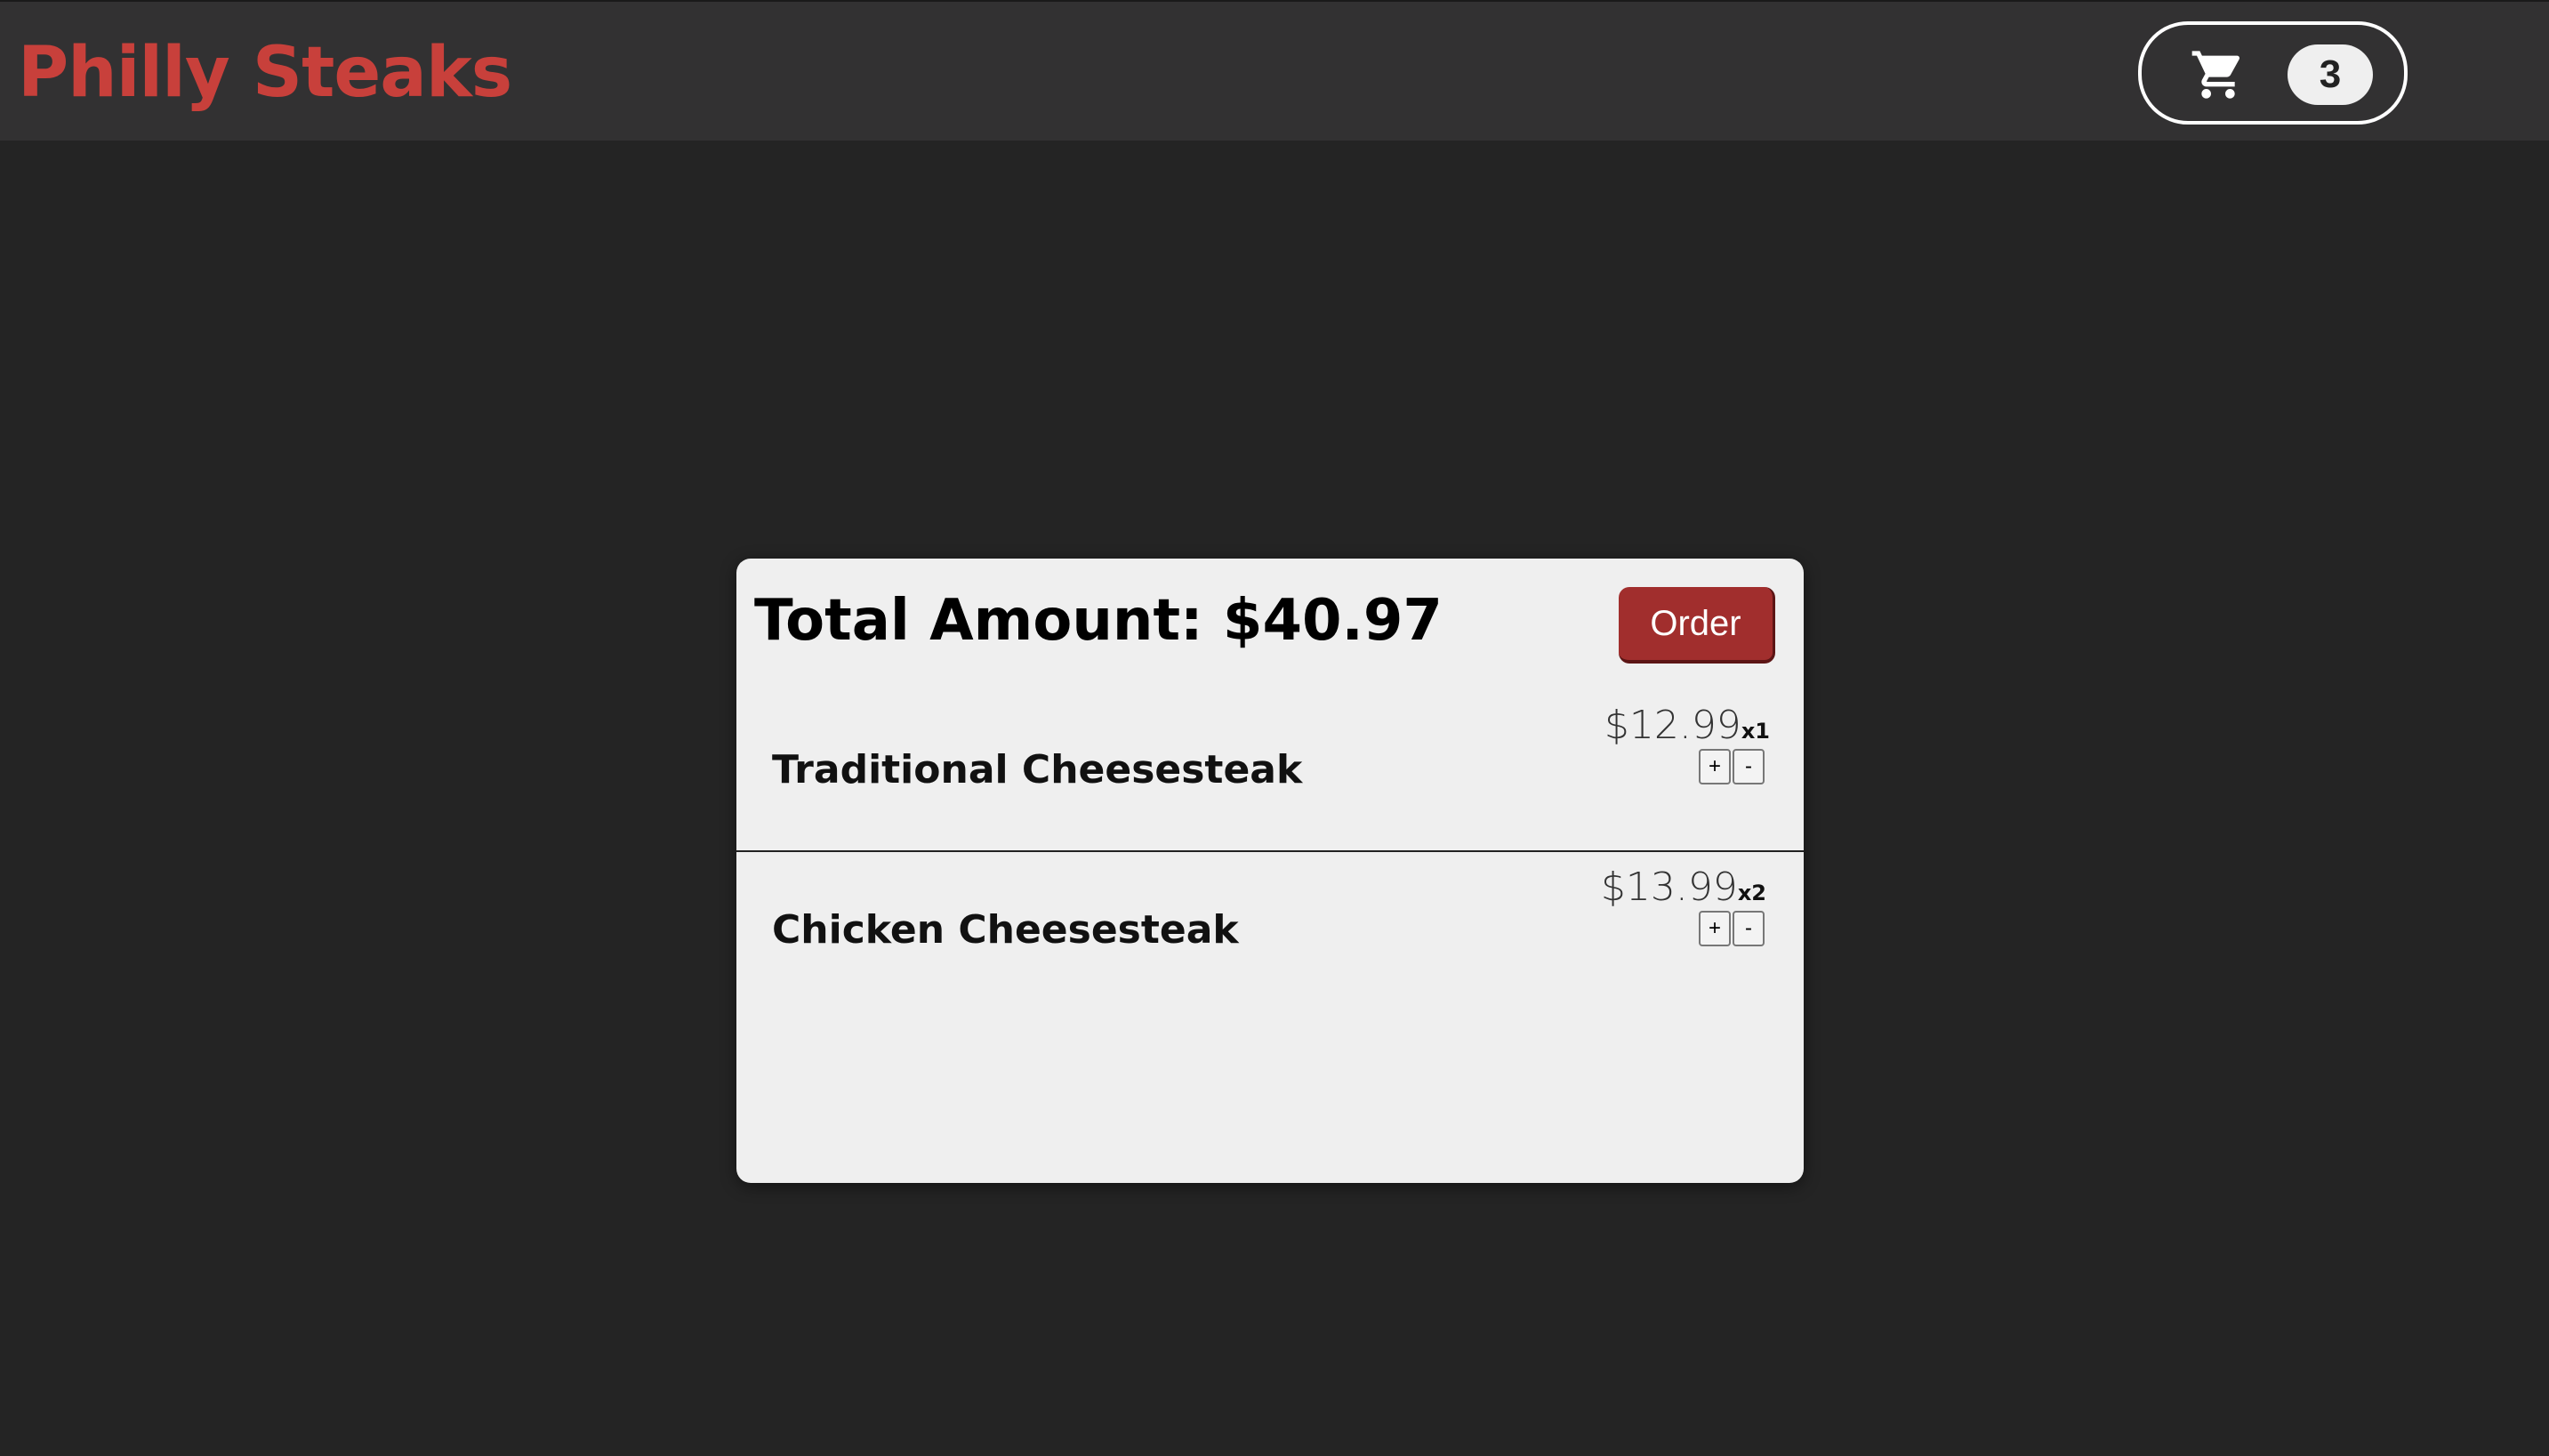  I want to click on cart-item-quantity: x1, so click(1755, 731).